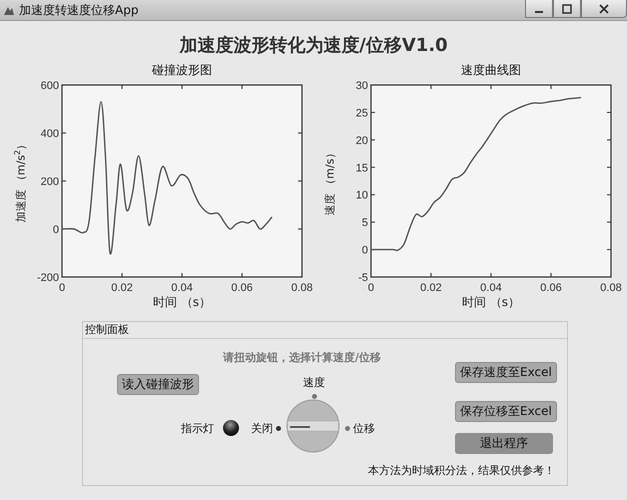 Image resolution: width=627 pixels, height=500 pixels. What do you see at coordinates (182, 70) in the screenshot?
I see `chart-title: 碰撞波形图` at bounding box center [182, 70].